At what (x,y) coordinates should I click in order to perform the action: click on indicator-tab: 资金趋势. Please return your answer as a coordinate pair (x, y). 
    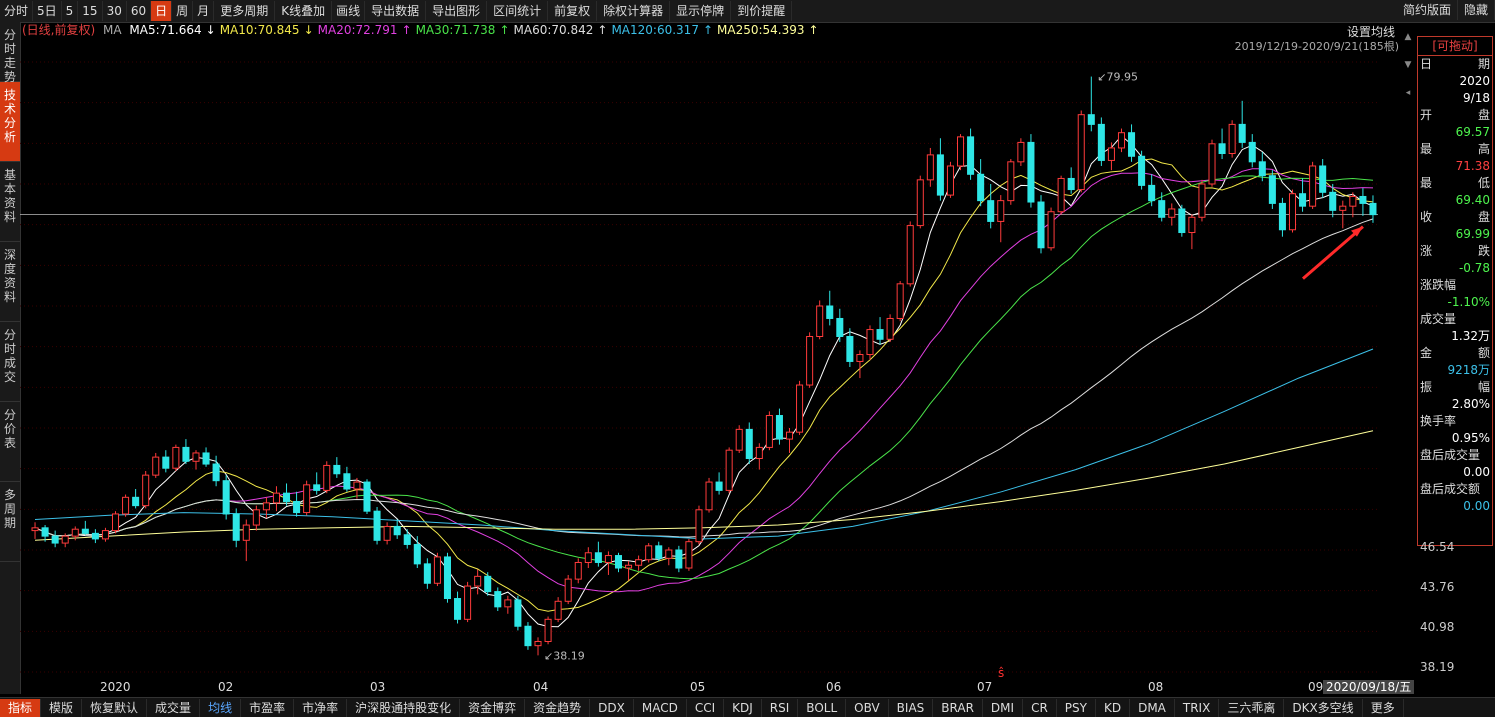
    Looking at the image, I should click on (558, 707).